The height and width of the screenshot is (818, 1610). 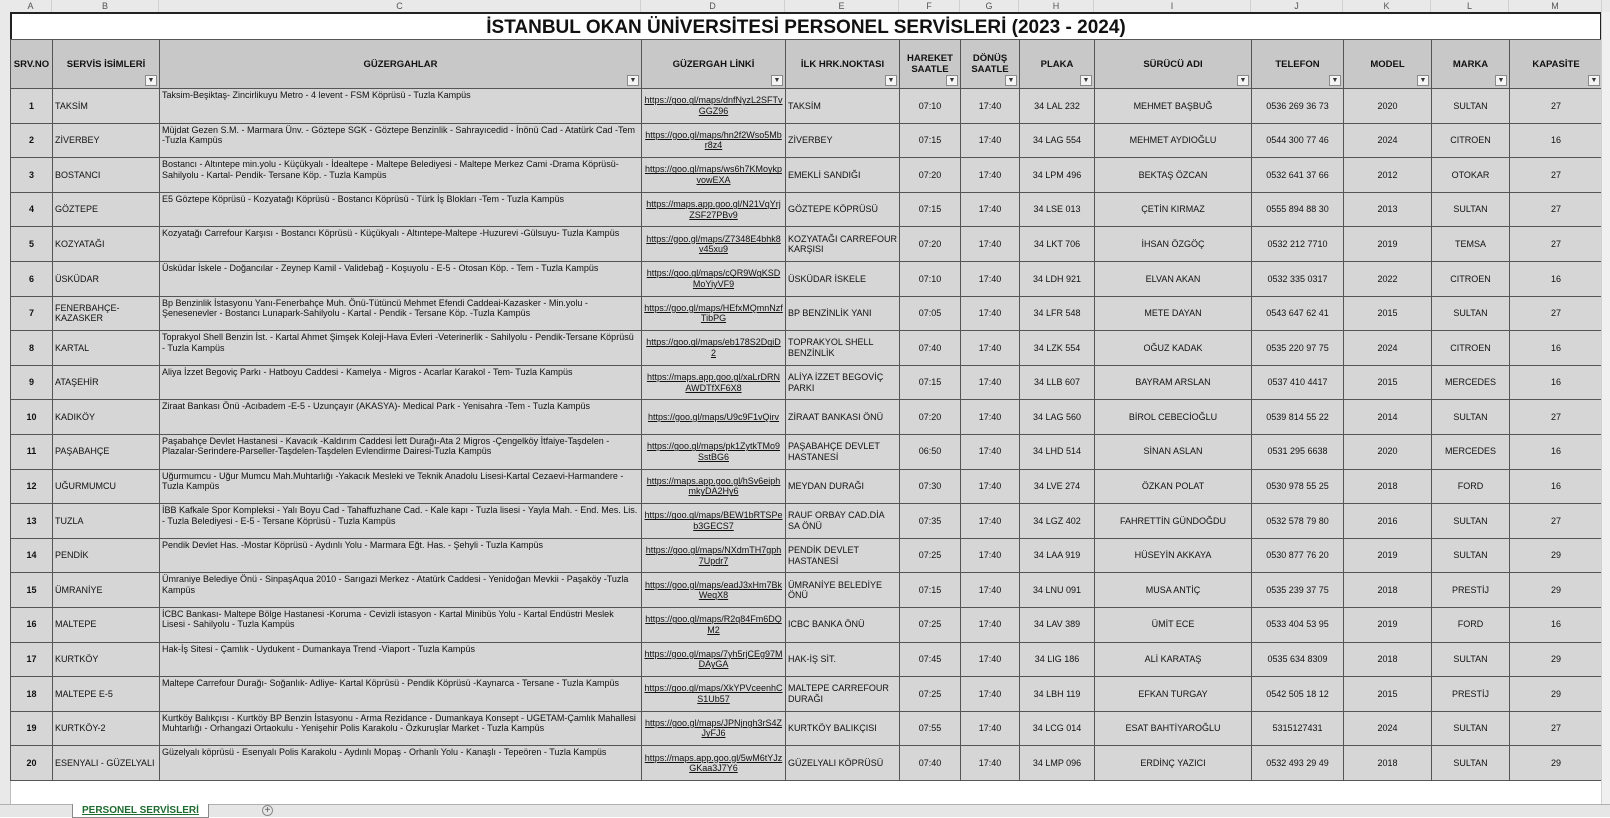 What do you see at coordinates (842, 6) in the screenshot?
I see `column-letter: E` at bounding box center [842, 6].